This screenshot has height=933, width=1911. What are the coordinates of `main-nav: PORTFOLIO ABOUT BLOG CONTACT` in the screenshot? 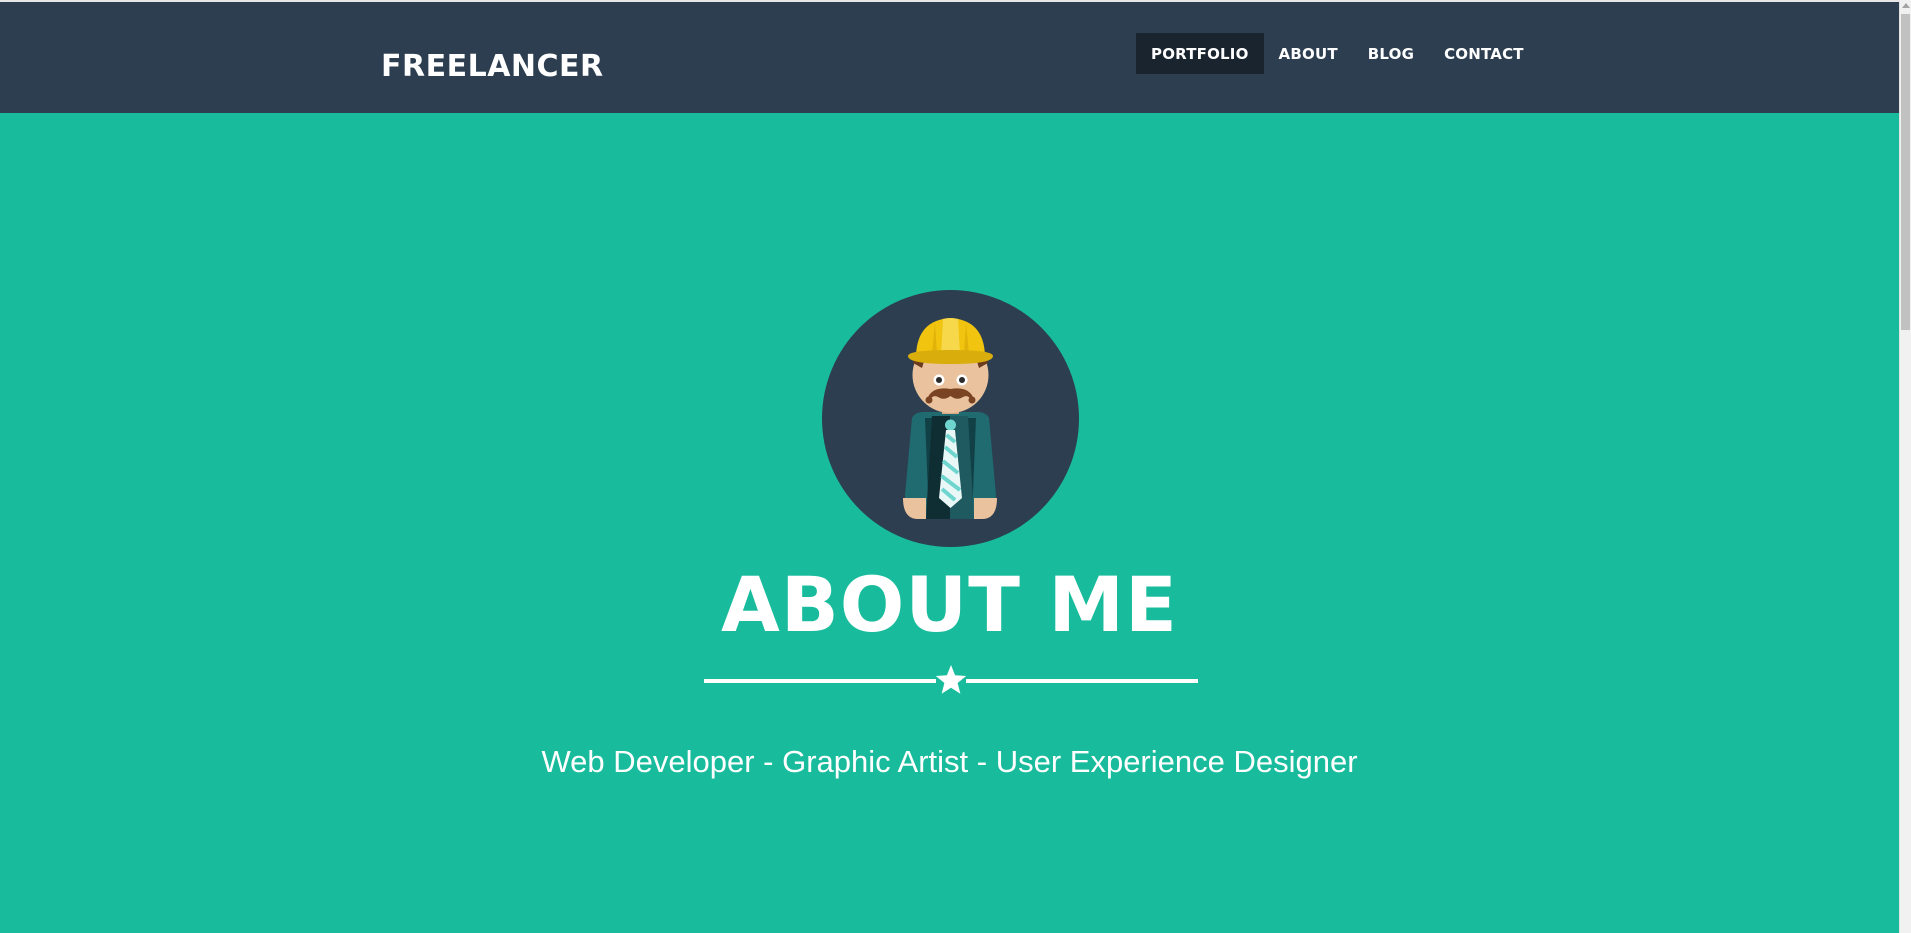 It's located at (1337, 53).